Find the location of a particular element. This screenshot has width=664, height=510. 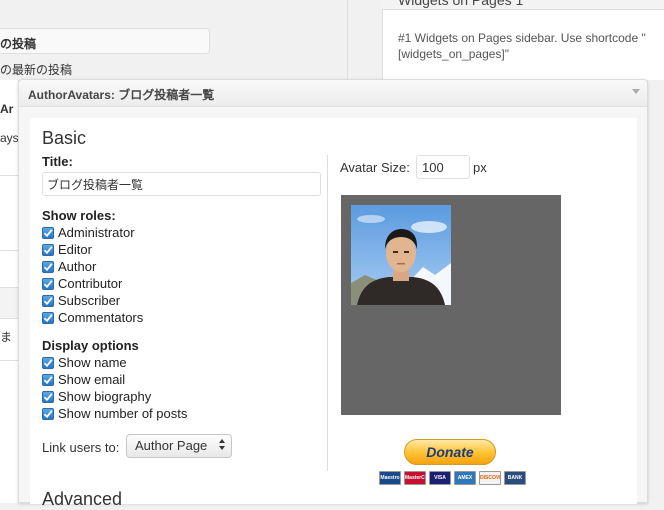

role-subscriber: Subscriber is located at coordinates (92, 300).